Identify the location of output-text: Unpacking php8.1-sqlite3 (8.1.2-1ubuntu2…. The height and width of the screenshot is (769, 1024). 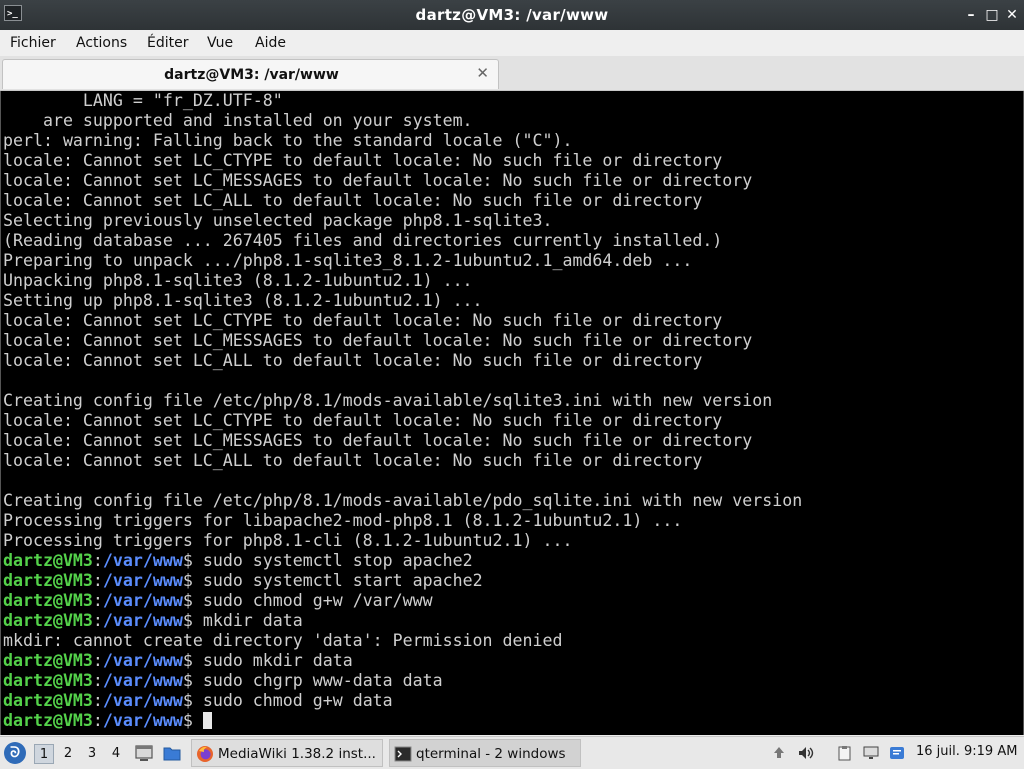
(238, 280).